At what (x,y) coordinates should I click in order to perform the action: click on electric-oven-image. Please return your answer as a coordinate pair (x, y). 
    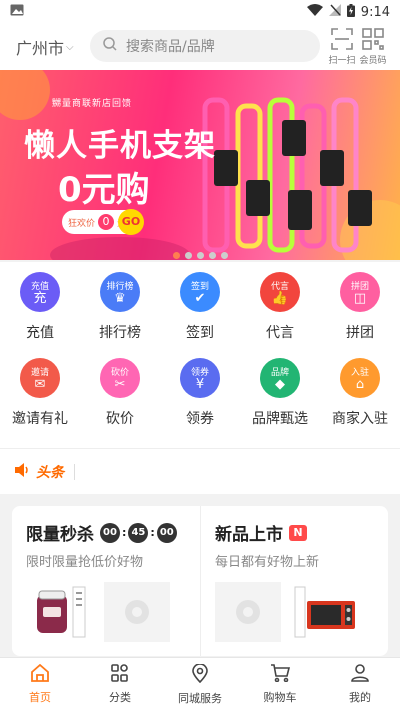
    Looking at the image, I should click on (324, 612).